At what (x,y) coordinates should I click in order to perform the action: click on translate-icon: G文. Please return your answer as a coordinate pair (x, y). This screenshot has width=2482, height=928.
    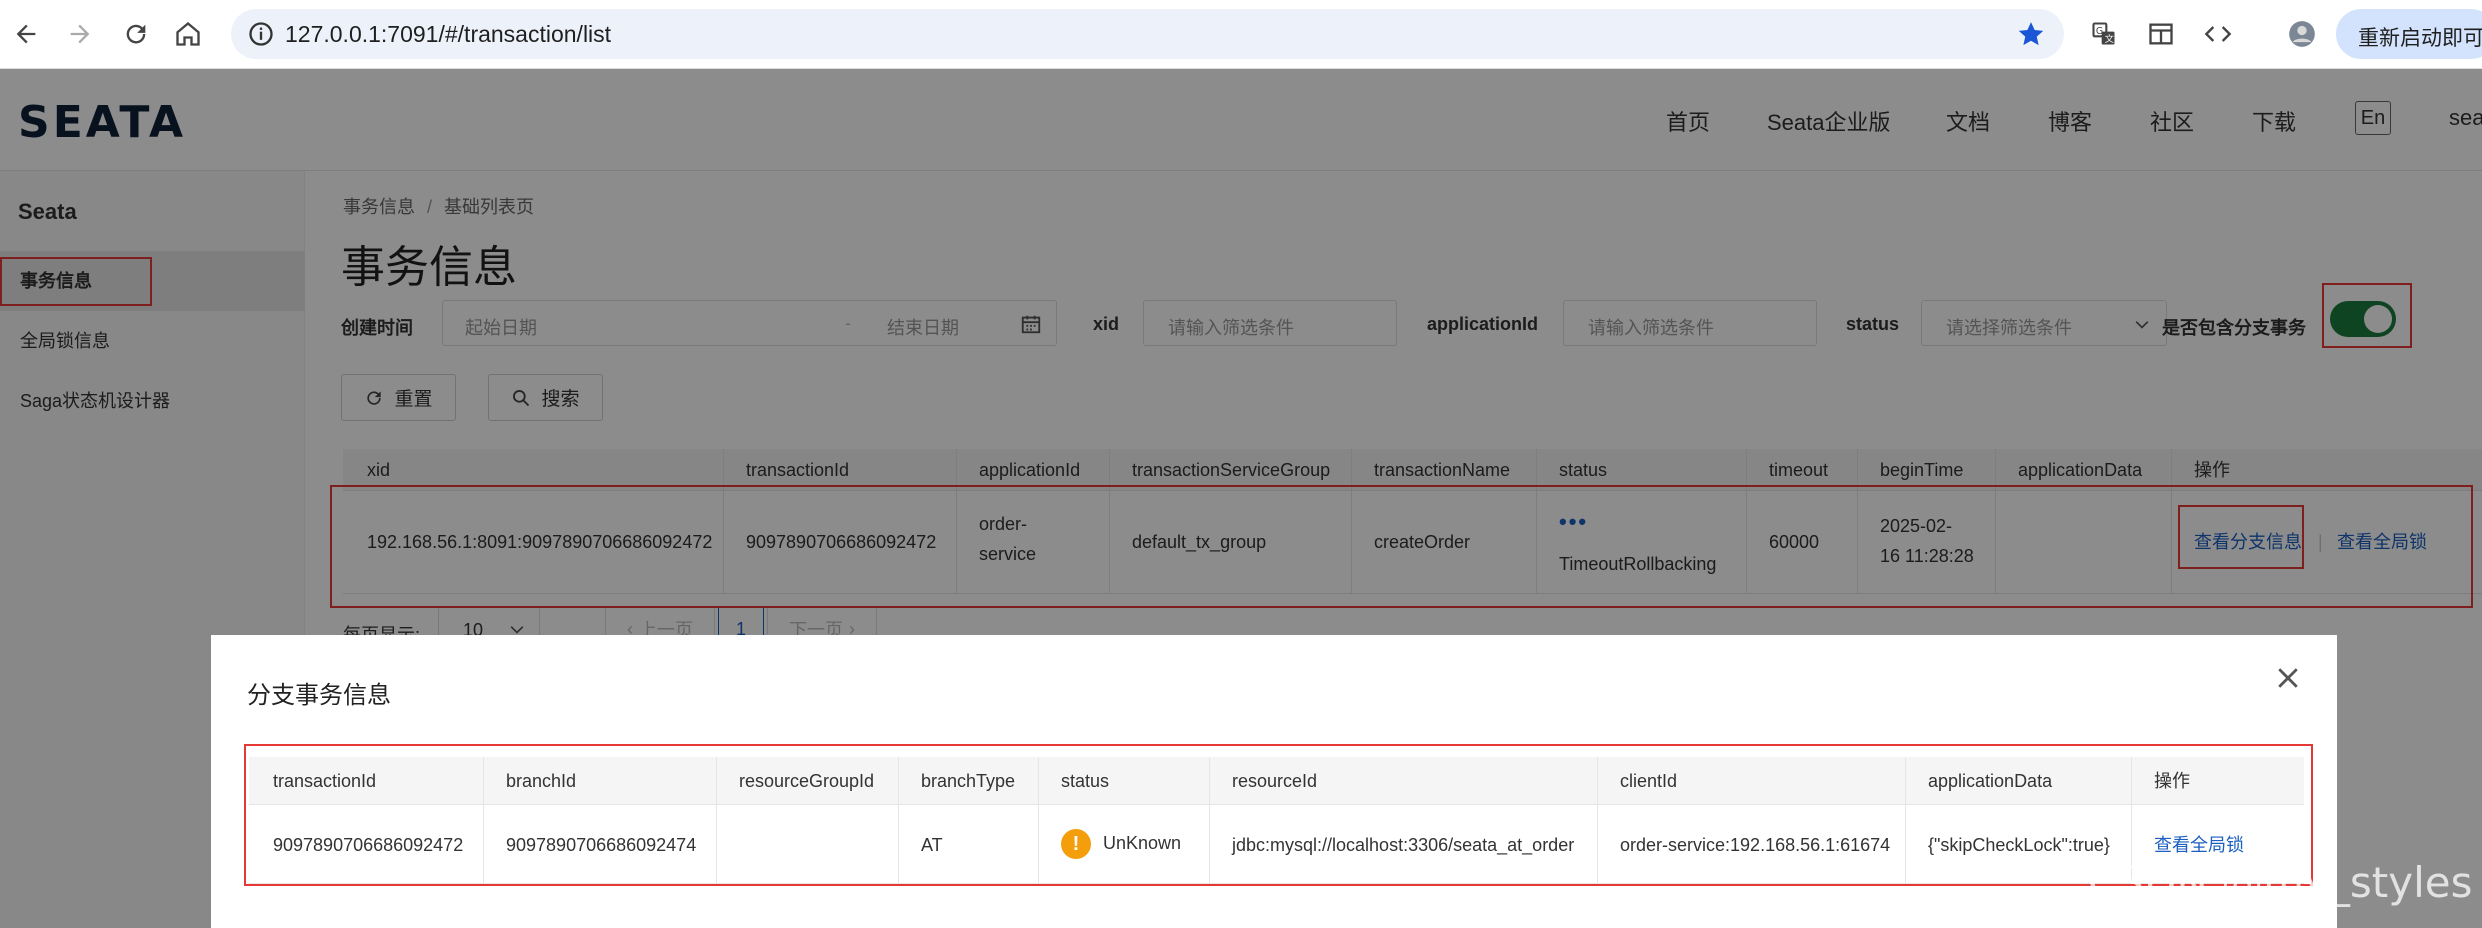
    Looking at the image, I should click on (2103, 33).